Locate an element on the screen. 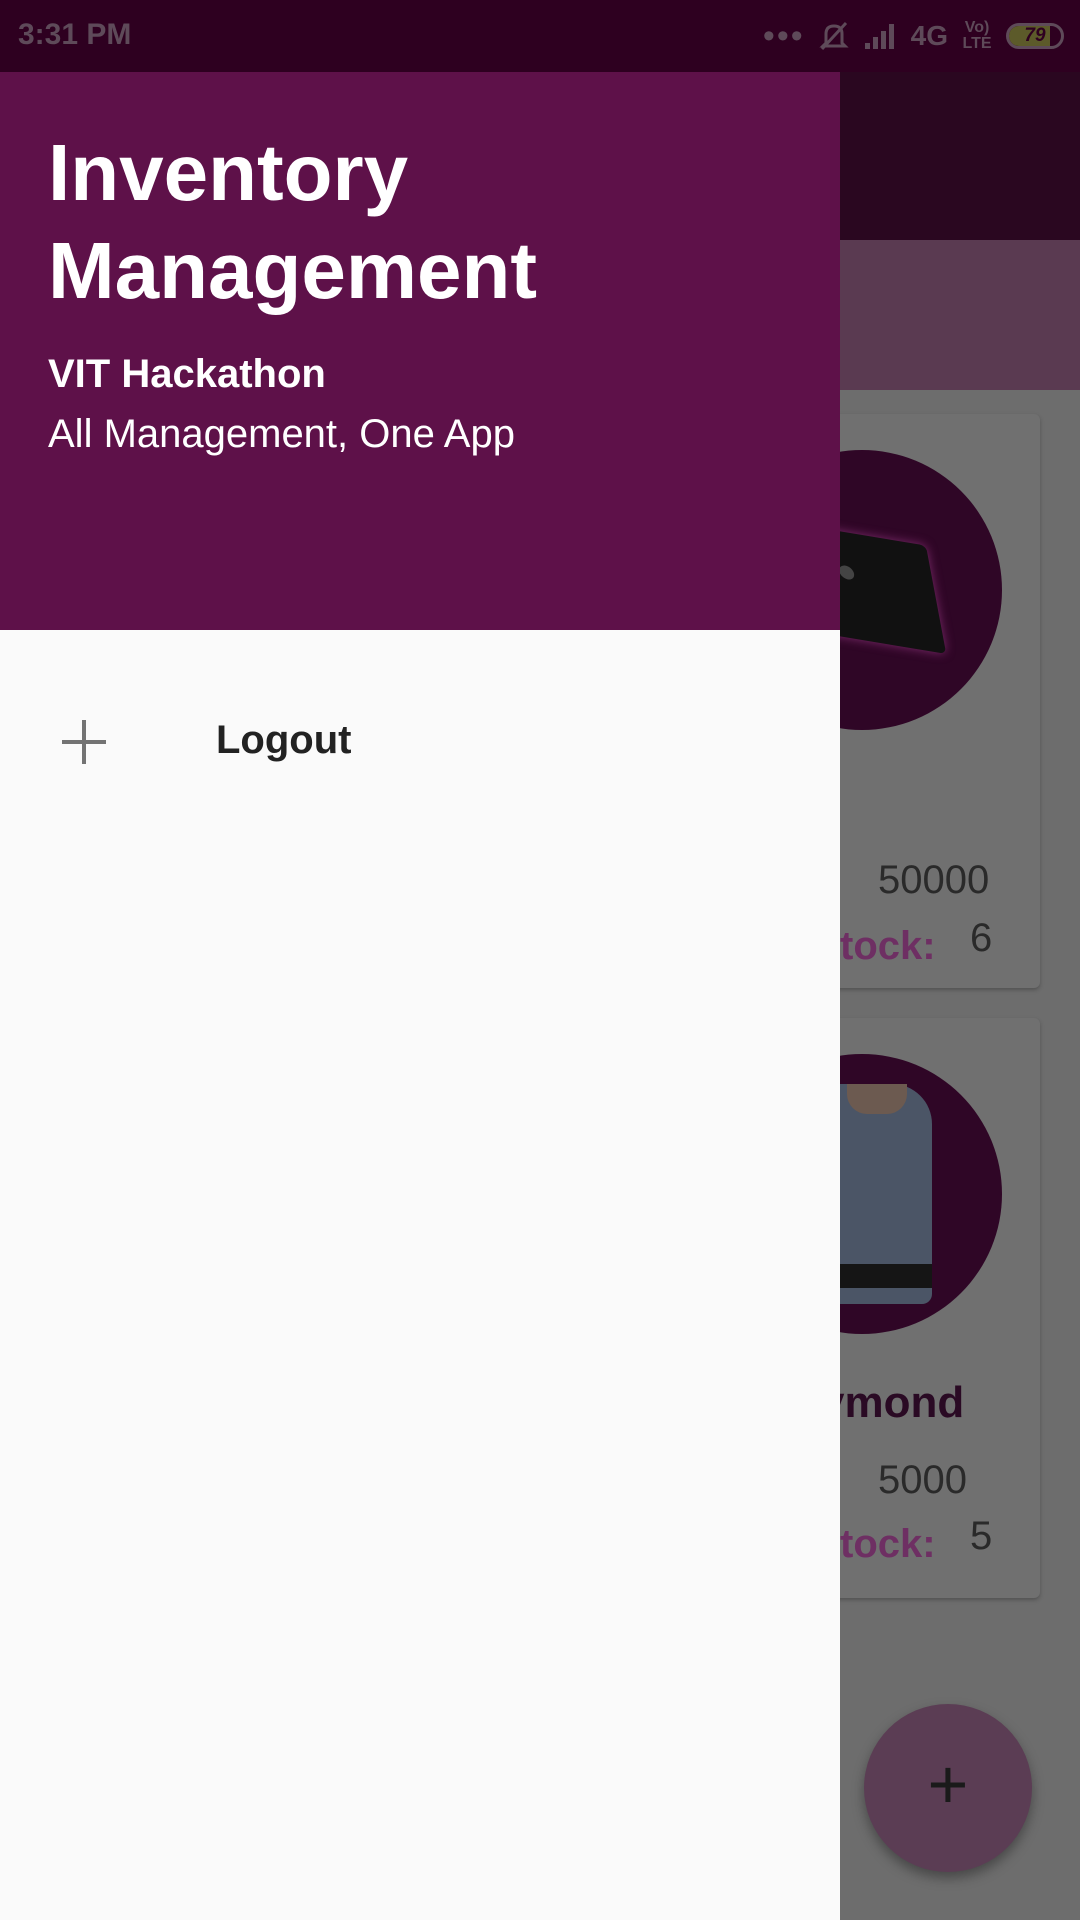 The height and width of the screenshot is (1920, 1080). drawer-title: Inventory Management is located at coordinates (292, 221).